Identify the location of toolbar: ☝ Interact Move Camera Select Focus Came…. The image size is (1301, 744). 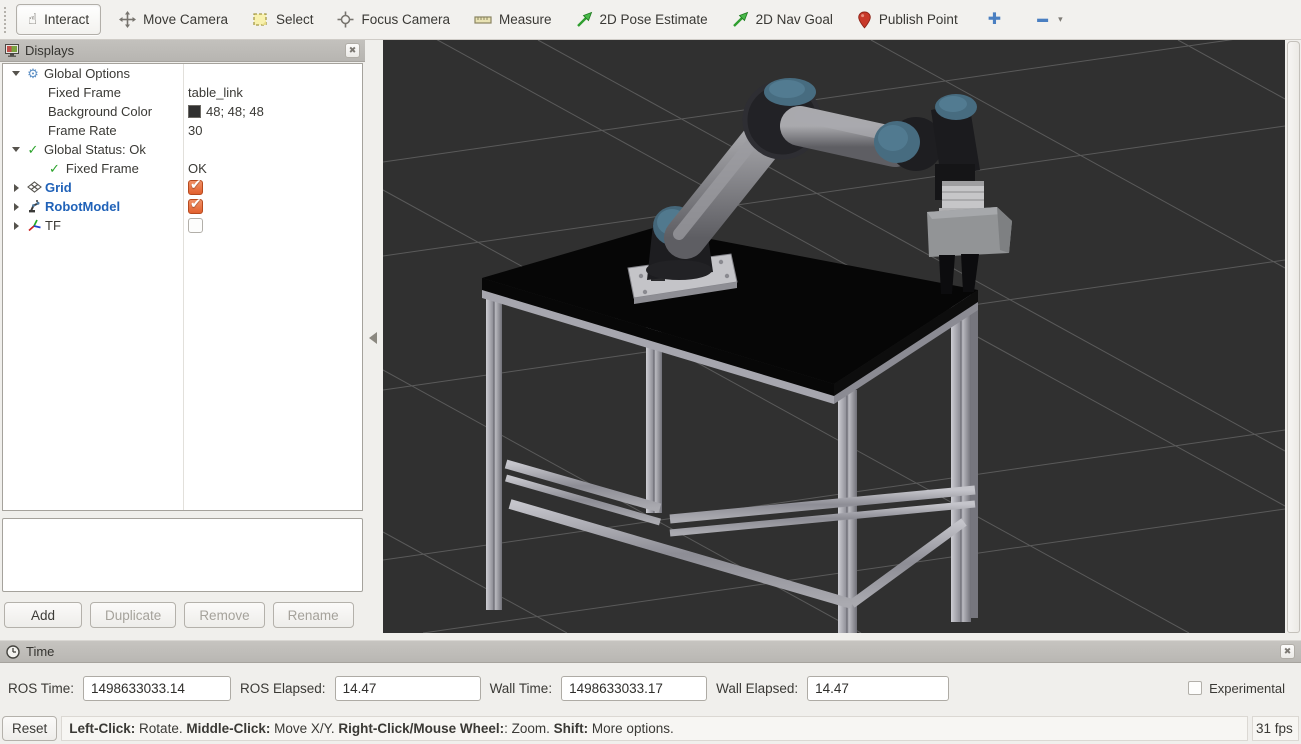
(650, 20).